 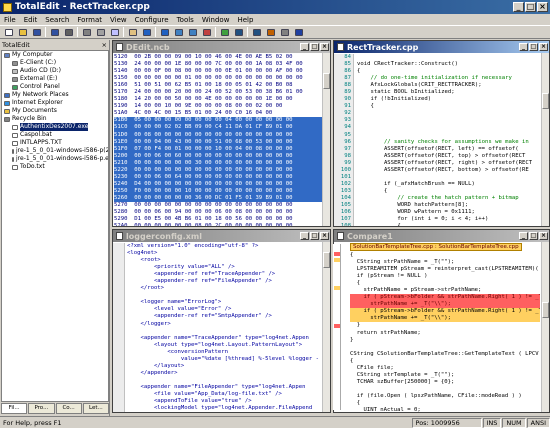 I want to click on menu-window: Window, so click(x=216, y=20).